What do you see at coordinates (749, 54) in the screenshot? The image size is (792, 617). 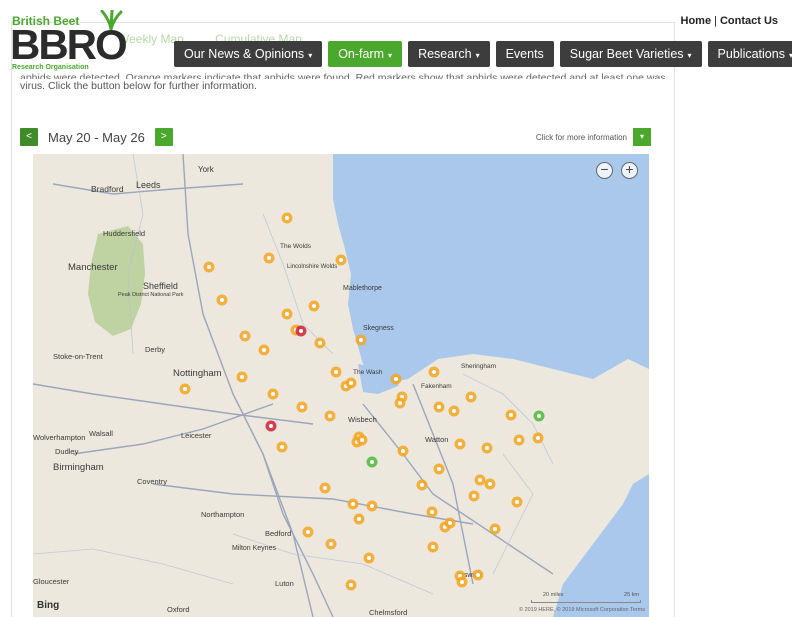 I see `nav-publications: Publications ▾` at bounding box center [749, 54].